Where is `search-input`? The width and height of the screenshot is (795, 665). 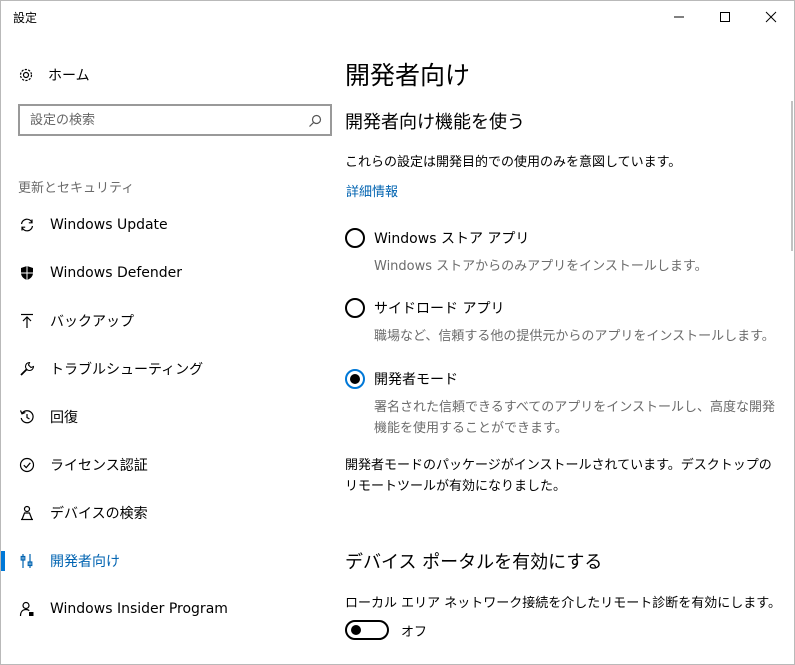
search-input is located at coordinates (160, 120).